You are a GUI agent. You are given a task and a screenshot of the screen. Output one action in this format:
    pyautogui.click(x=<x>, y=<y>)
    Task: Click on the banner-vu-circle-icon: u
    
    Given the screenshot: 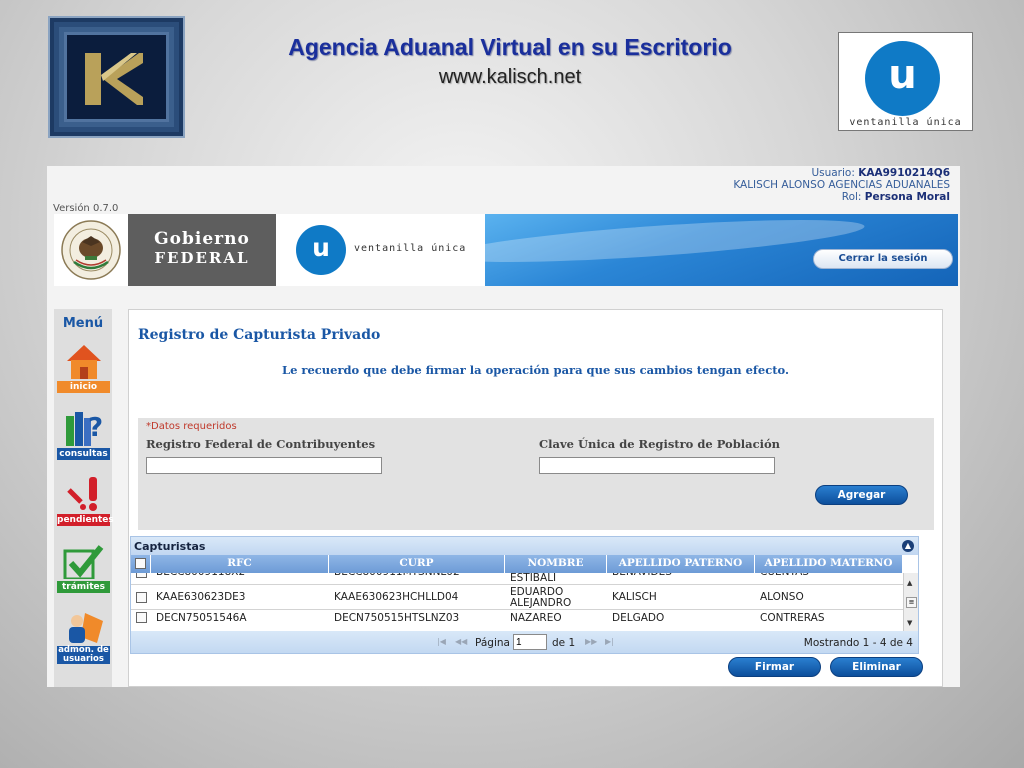 What is the action you would take?
    pyautogui.click(x=321, y=250)
    